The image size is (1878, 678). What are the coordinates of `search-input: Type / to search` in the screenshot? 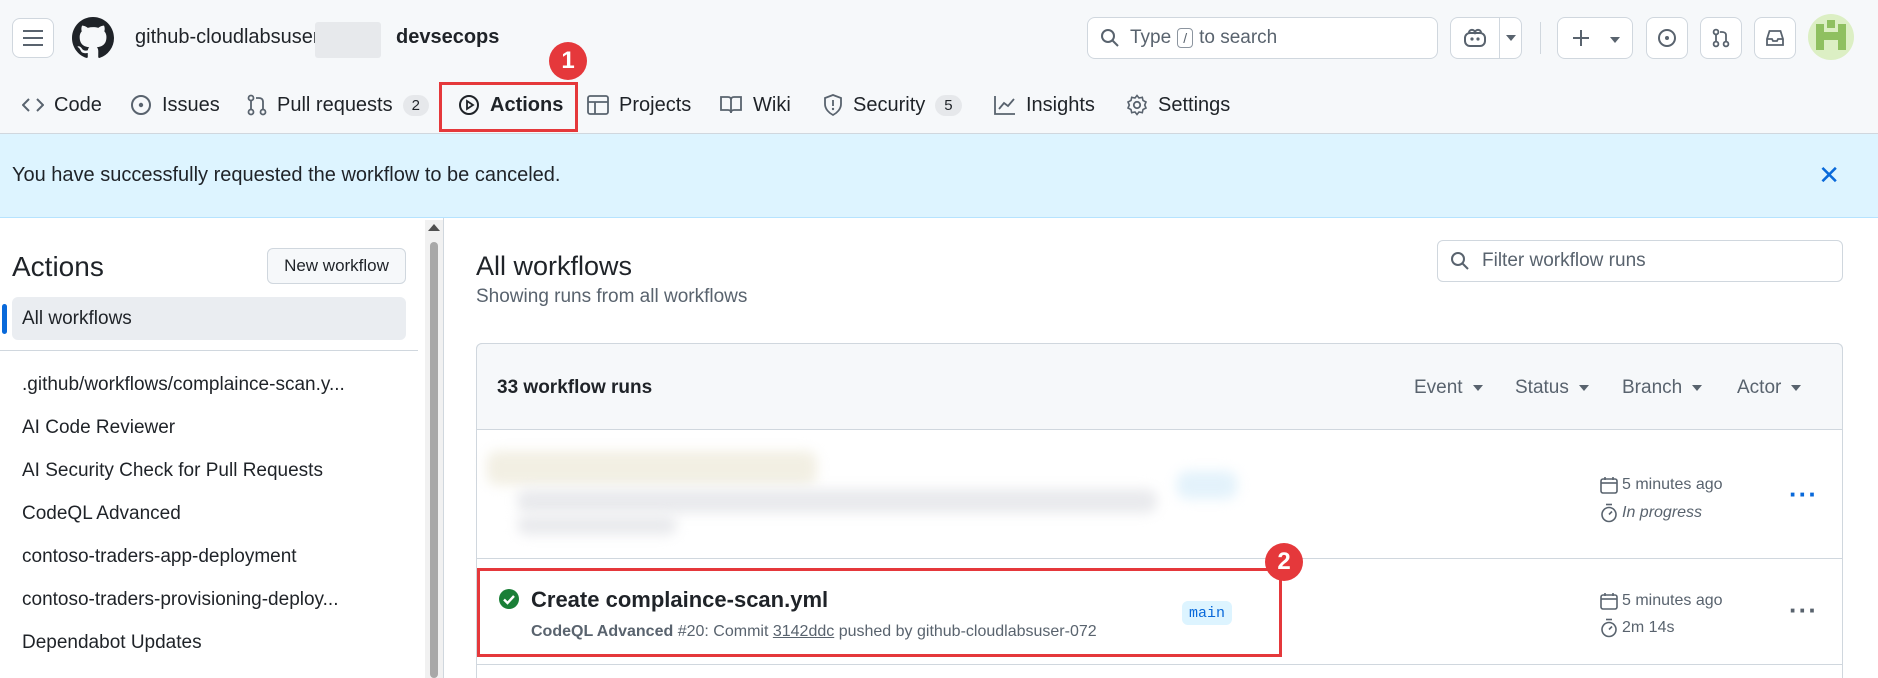 It's located at (1262, 38).